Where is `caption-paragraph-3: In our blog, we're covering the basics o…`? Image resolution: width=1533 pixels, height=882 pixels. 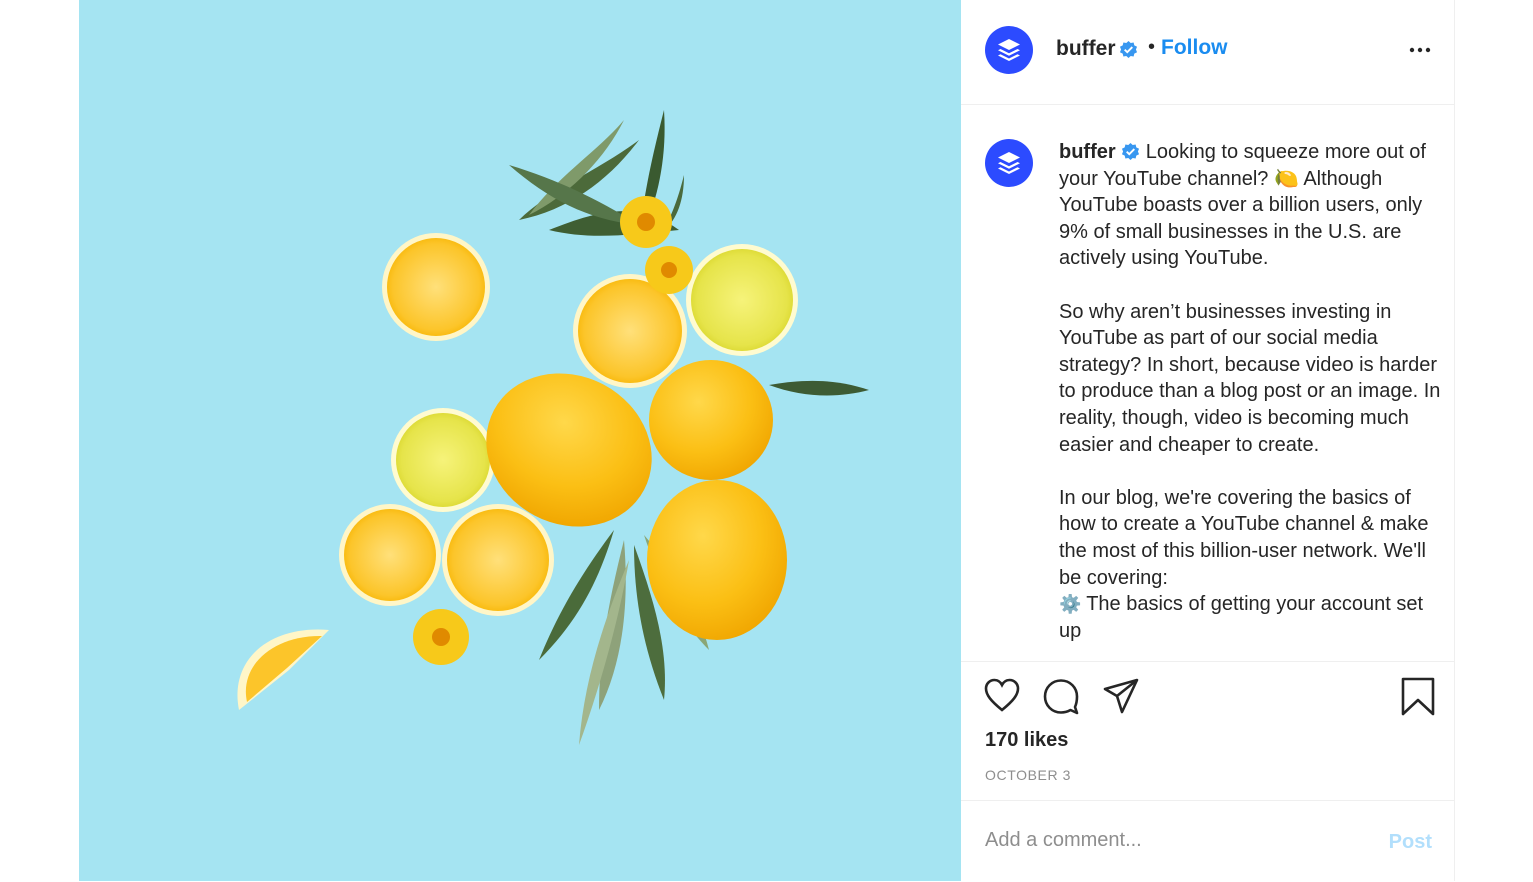
caption-paragraph-3: In our blog, we're covering the basics o… is located at coordinates (1244, 537).